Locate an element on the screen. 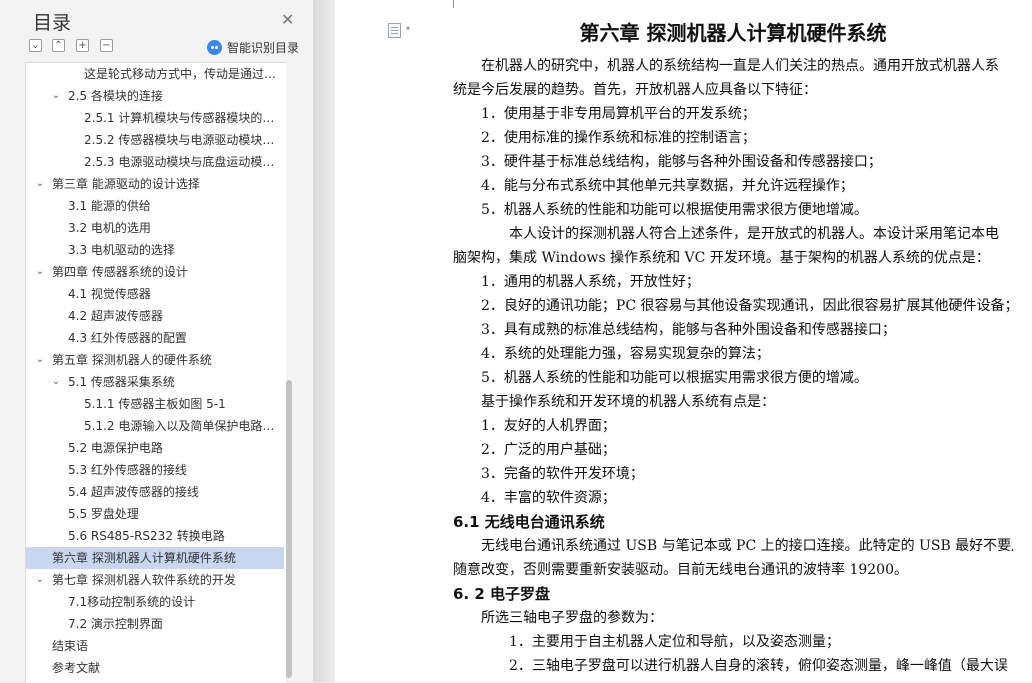 This screenshot has height=683, width=1032. paragraph-line: 5．机器人系统的性能和功能可以根据使用需求很方便地增减。 is located at coordinates (674, 210).